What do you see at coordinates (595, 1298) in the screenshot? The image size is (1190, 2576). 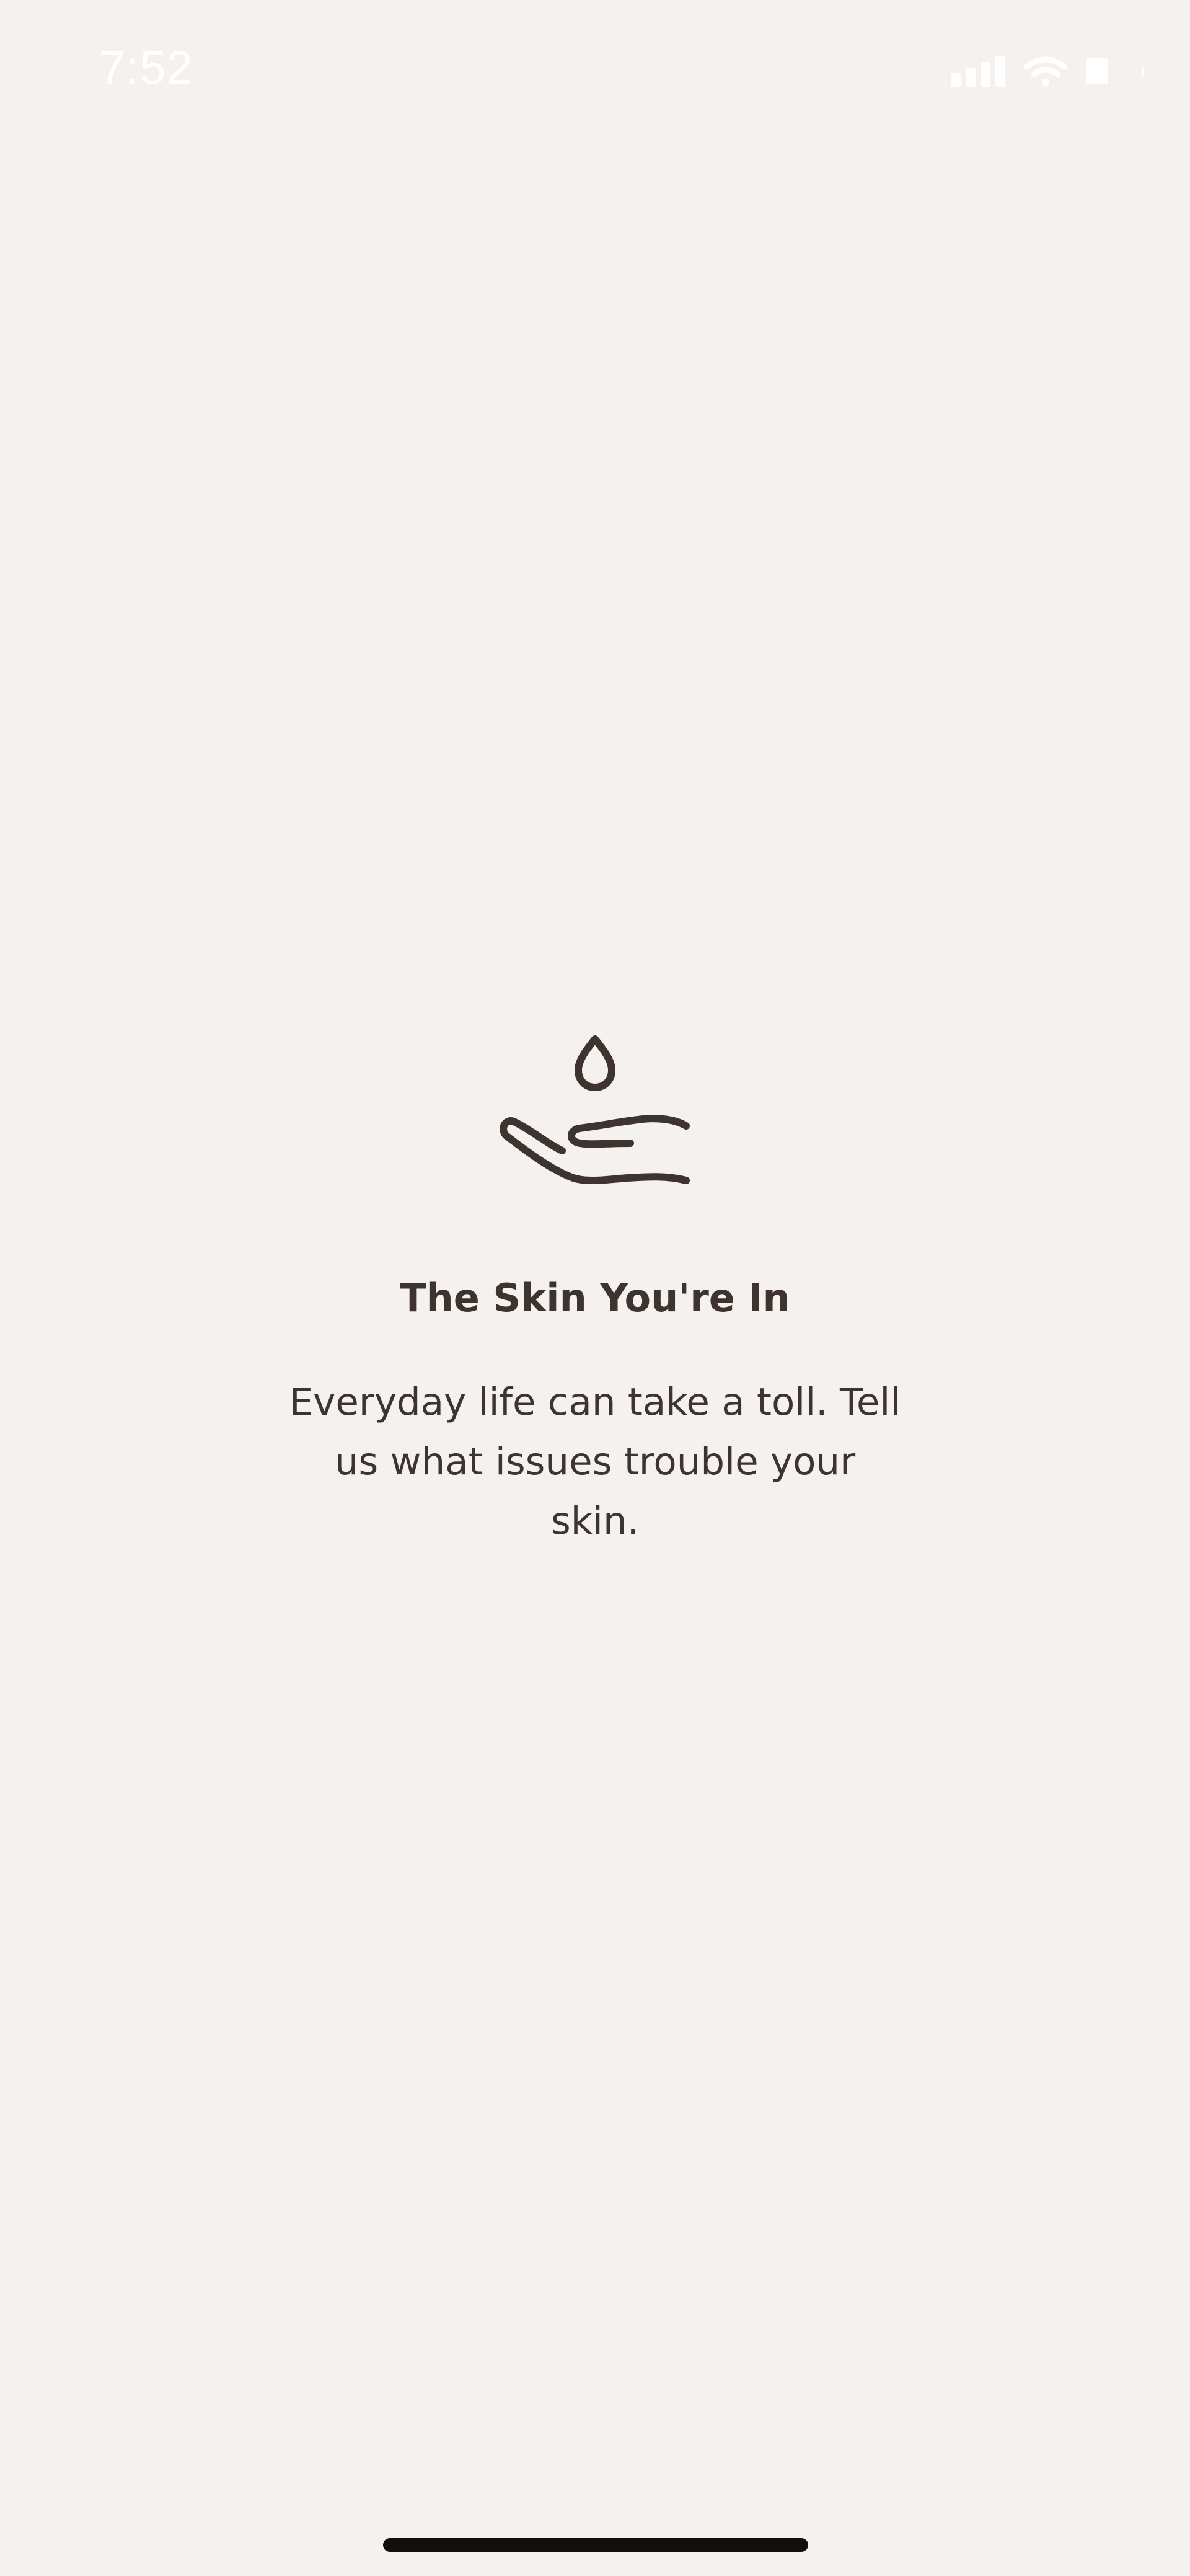 I see `page-title: The Skin You're In` at bounding box center [595, 1298].